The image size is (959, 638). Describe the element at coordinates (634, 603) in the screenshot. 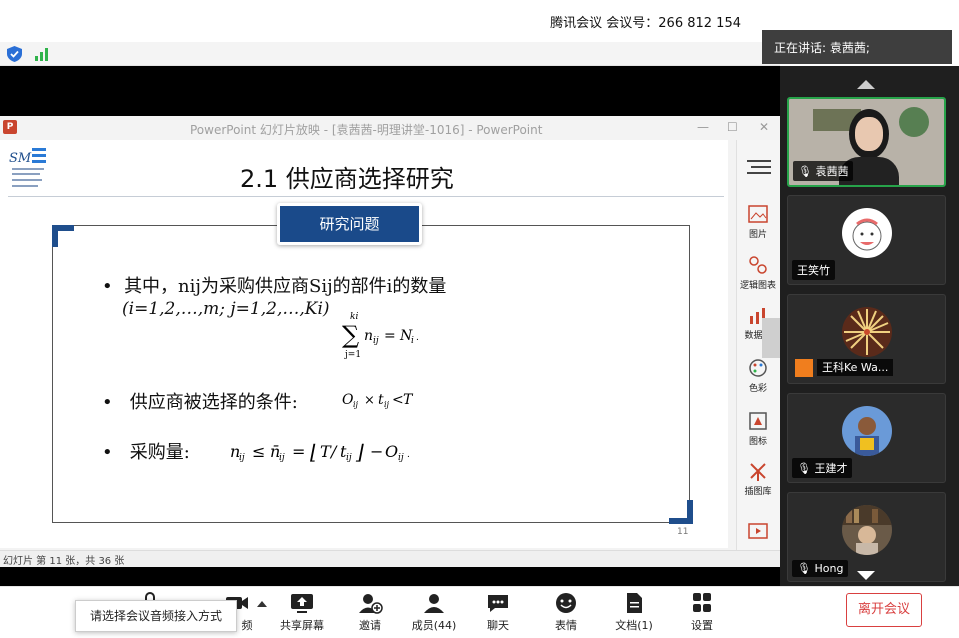

I see `document-icon` at that location.